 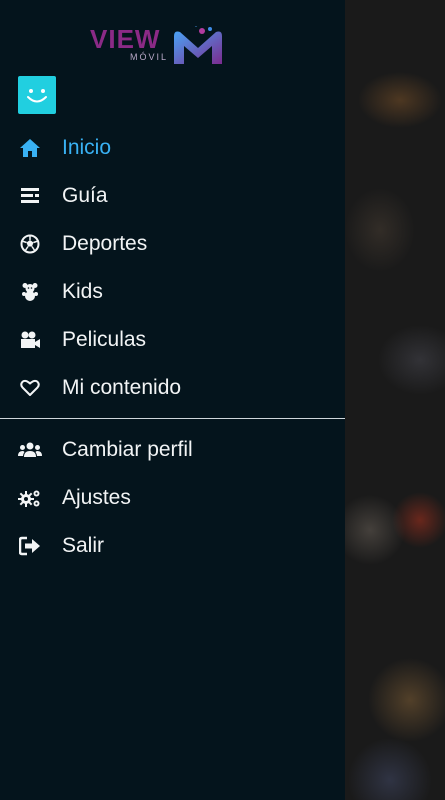 I want to click on menu-item-kids: Kids, so click(x=172, y=292).